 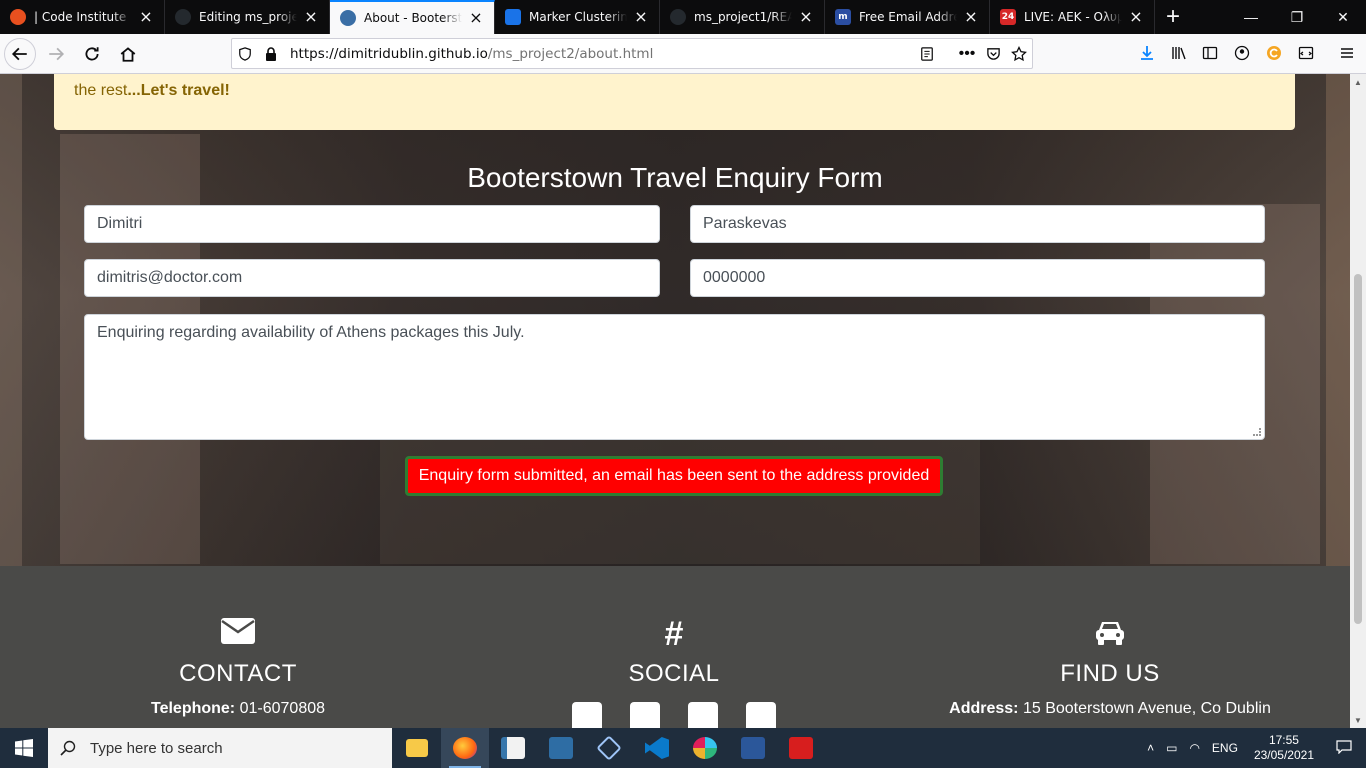 I want to click on python-idle-icon, so click(x=513, y=748).